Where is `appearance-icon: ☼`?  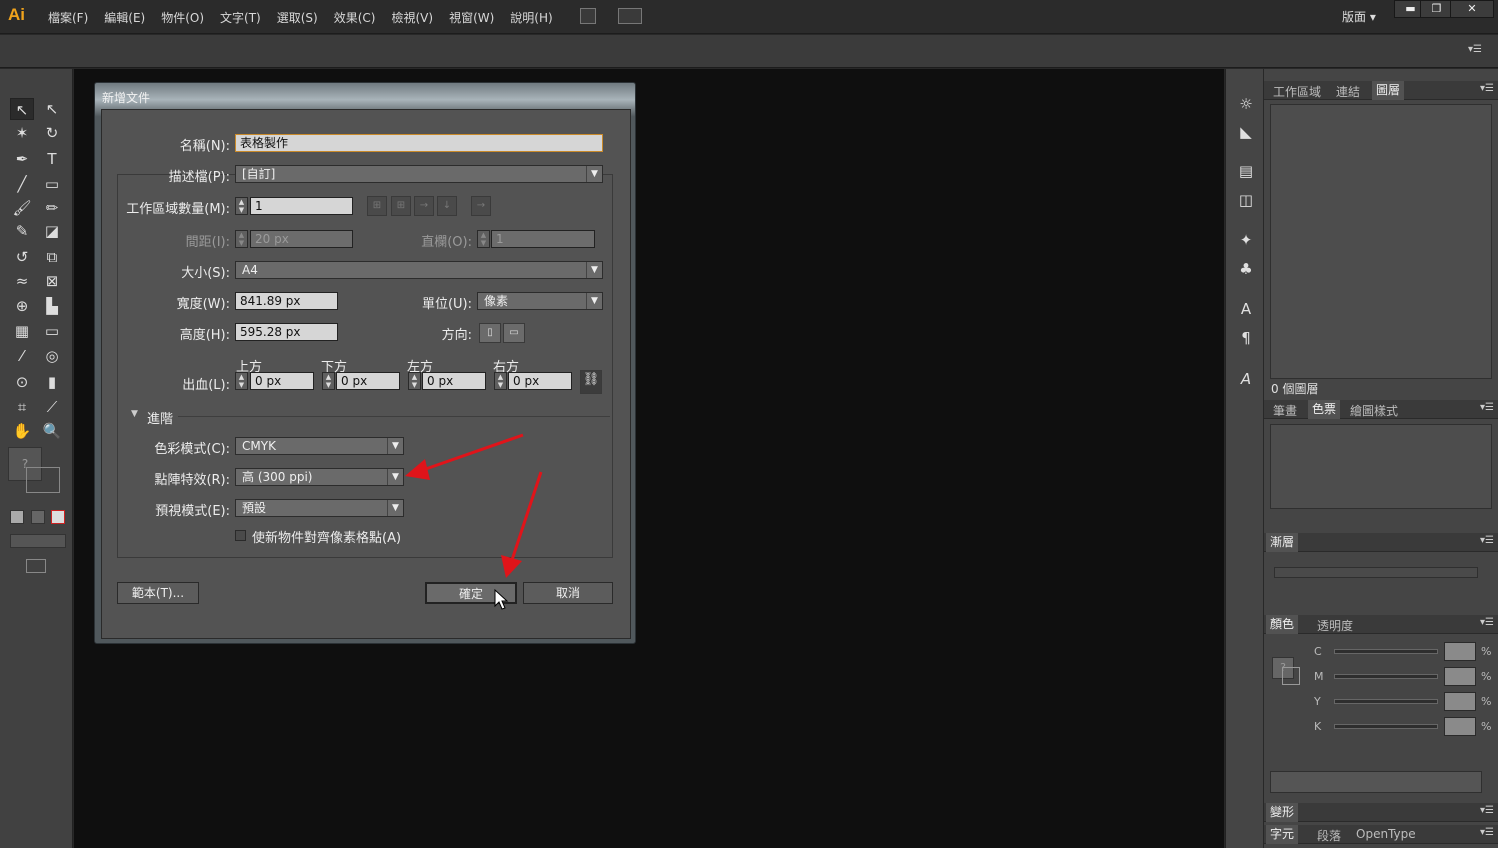
appearance-icon: ☼ is located at coordinates (1246, 105).